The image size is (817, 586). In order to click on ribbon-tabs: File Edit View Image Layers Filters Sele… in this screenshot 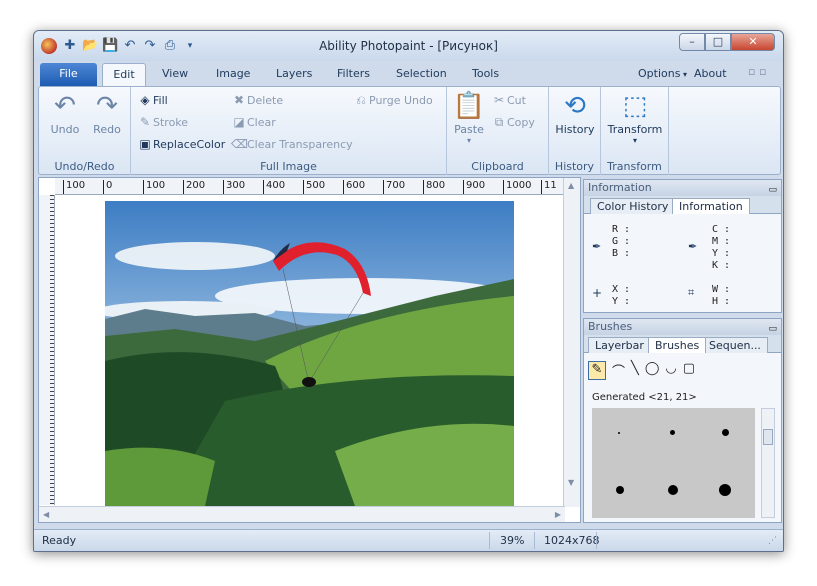, I will do `click(408, 74)`.